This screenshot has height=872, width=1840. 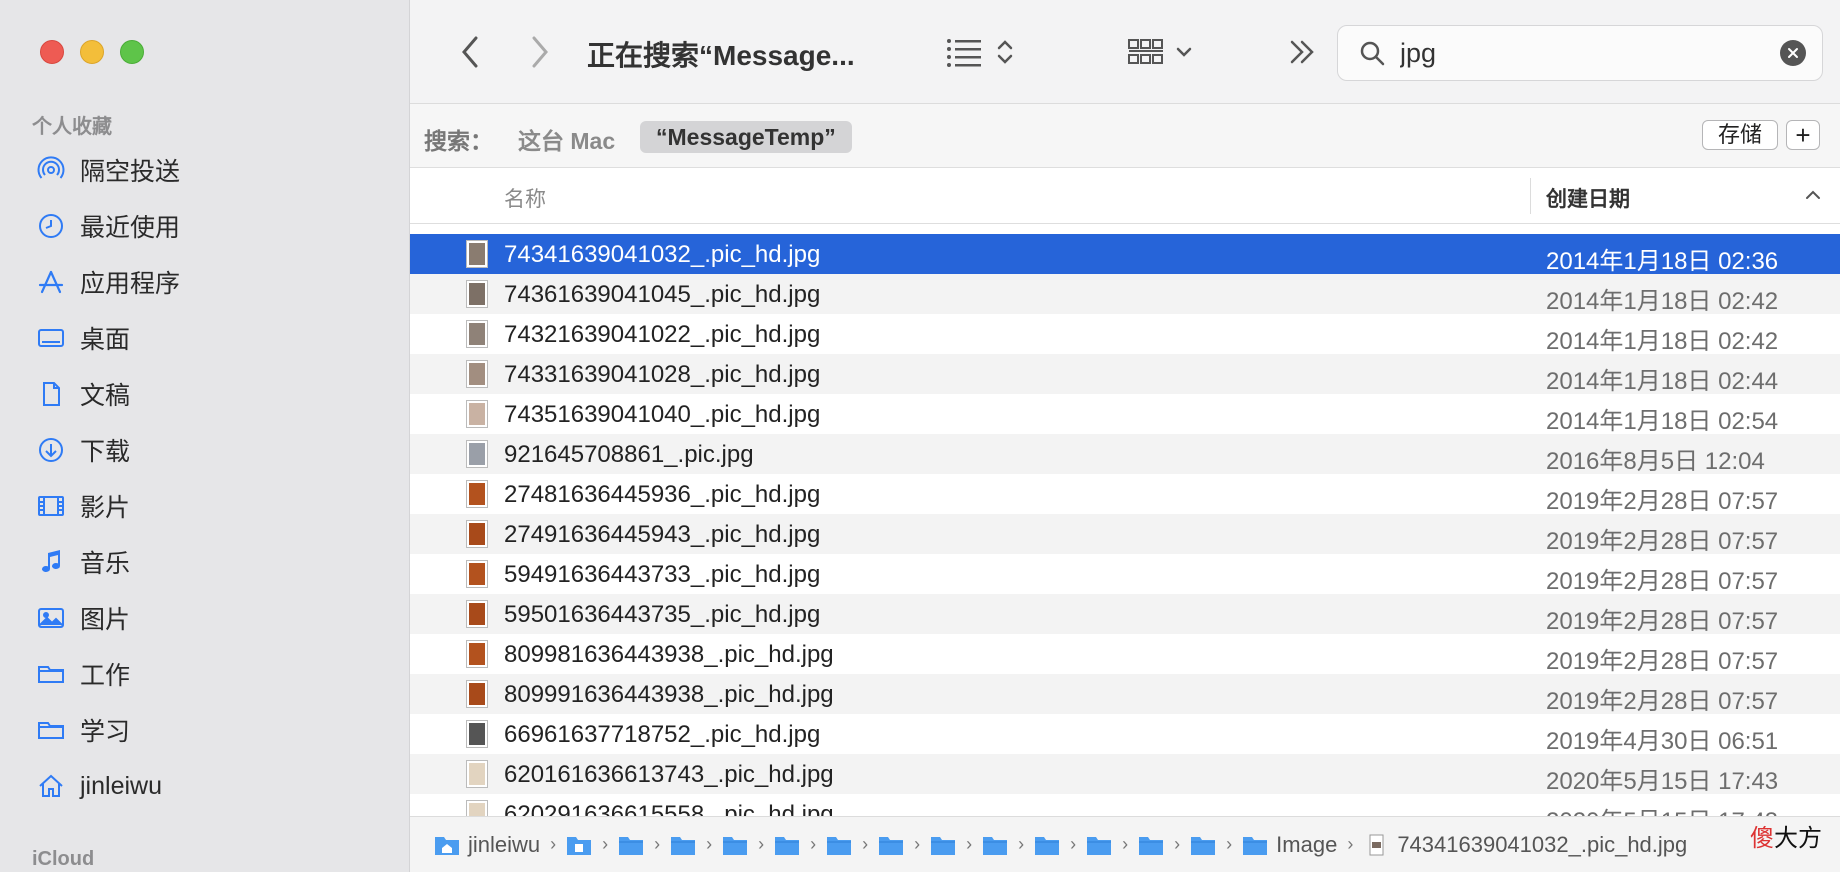 I want to click on sidebar-item-downloads: 下载, so click(x=205, y=450).